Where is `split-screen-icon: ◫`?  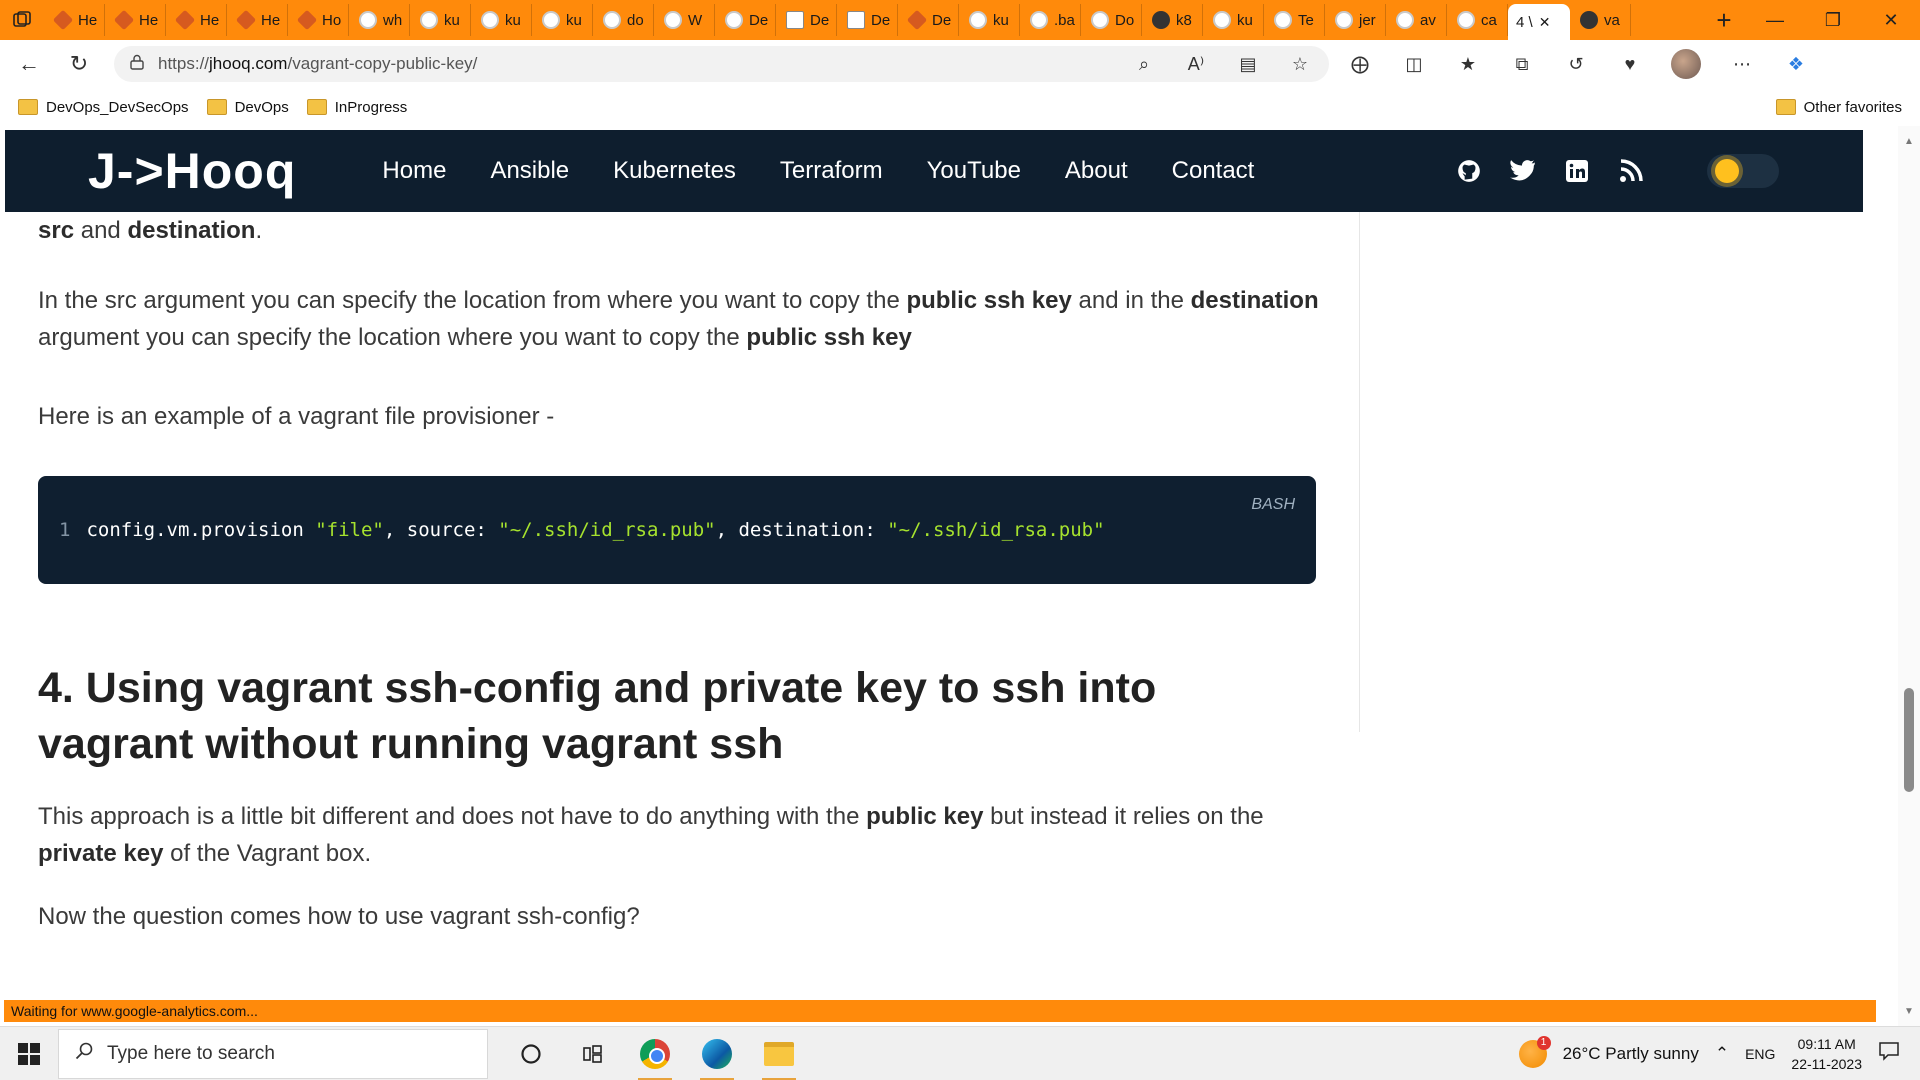 split-screen-icon: ◫ is located at coordinates (1414, 64).